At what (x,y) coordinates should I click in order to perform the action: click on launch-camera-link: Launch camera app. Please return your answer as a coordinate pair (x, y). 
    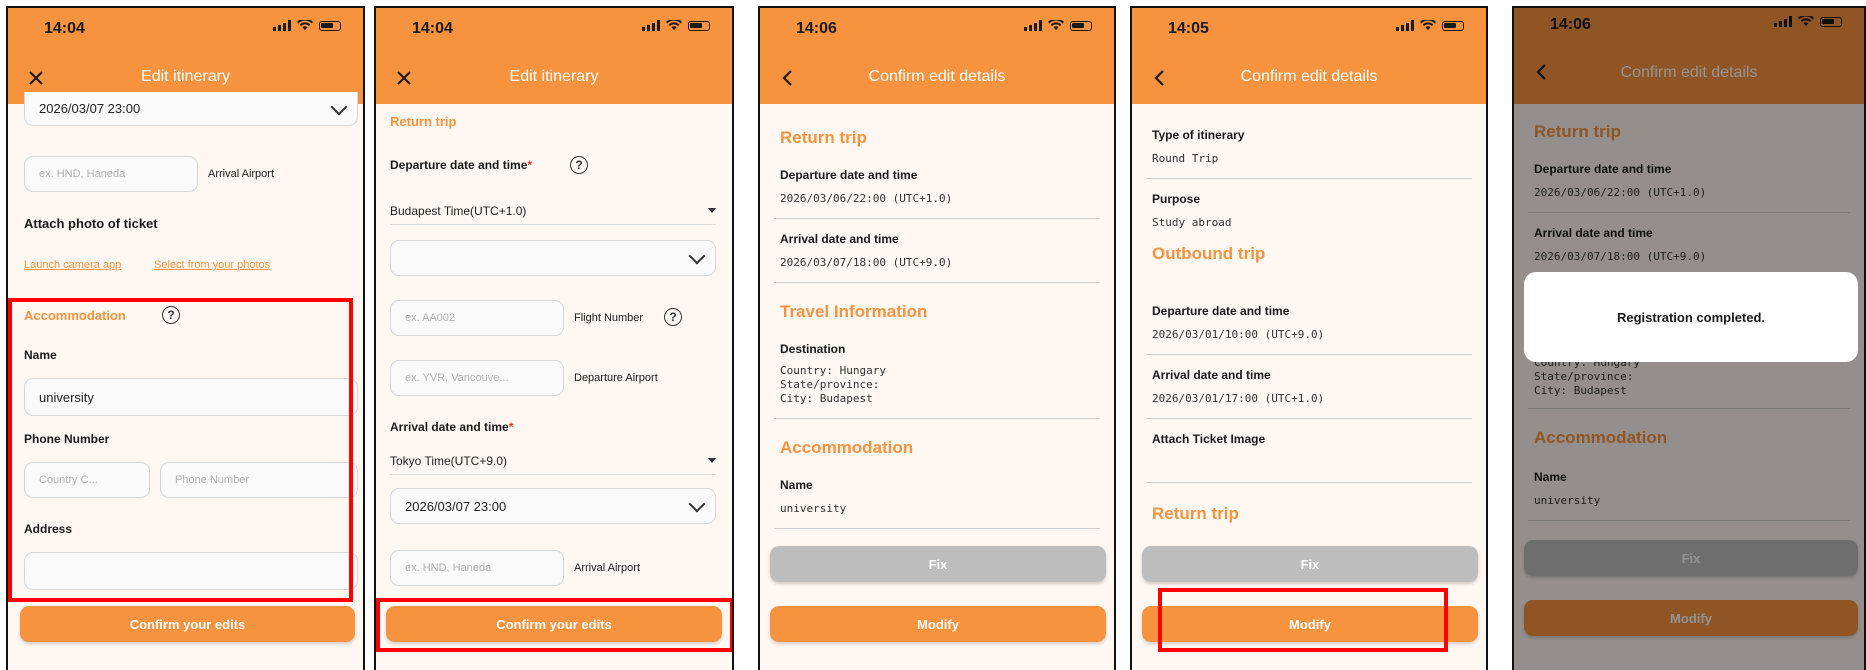
    Looking at the image, I should click on (72, 265).